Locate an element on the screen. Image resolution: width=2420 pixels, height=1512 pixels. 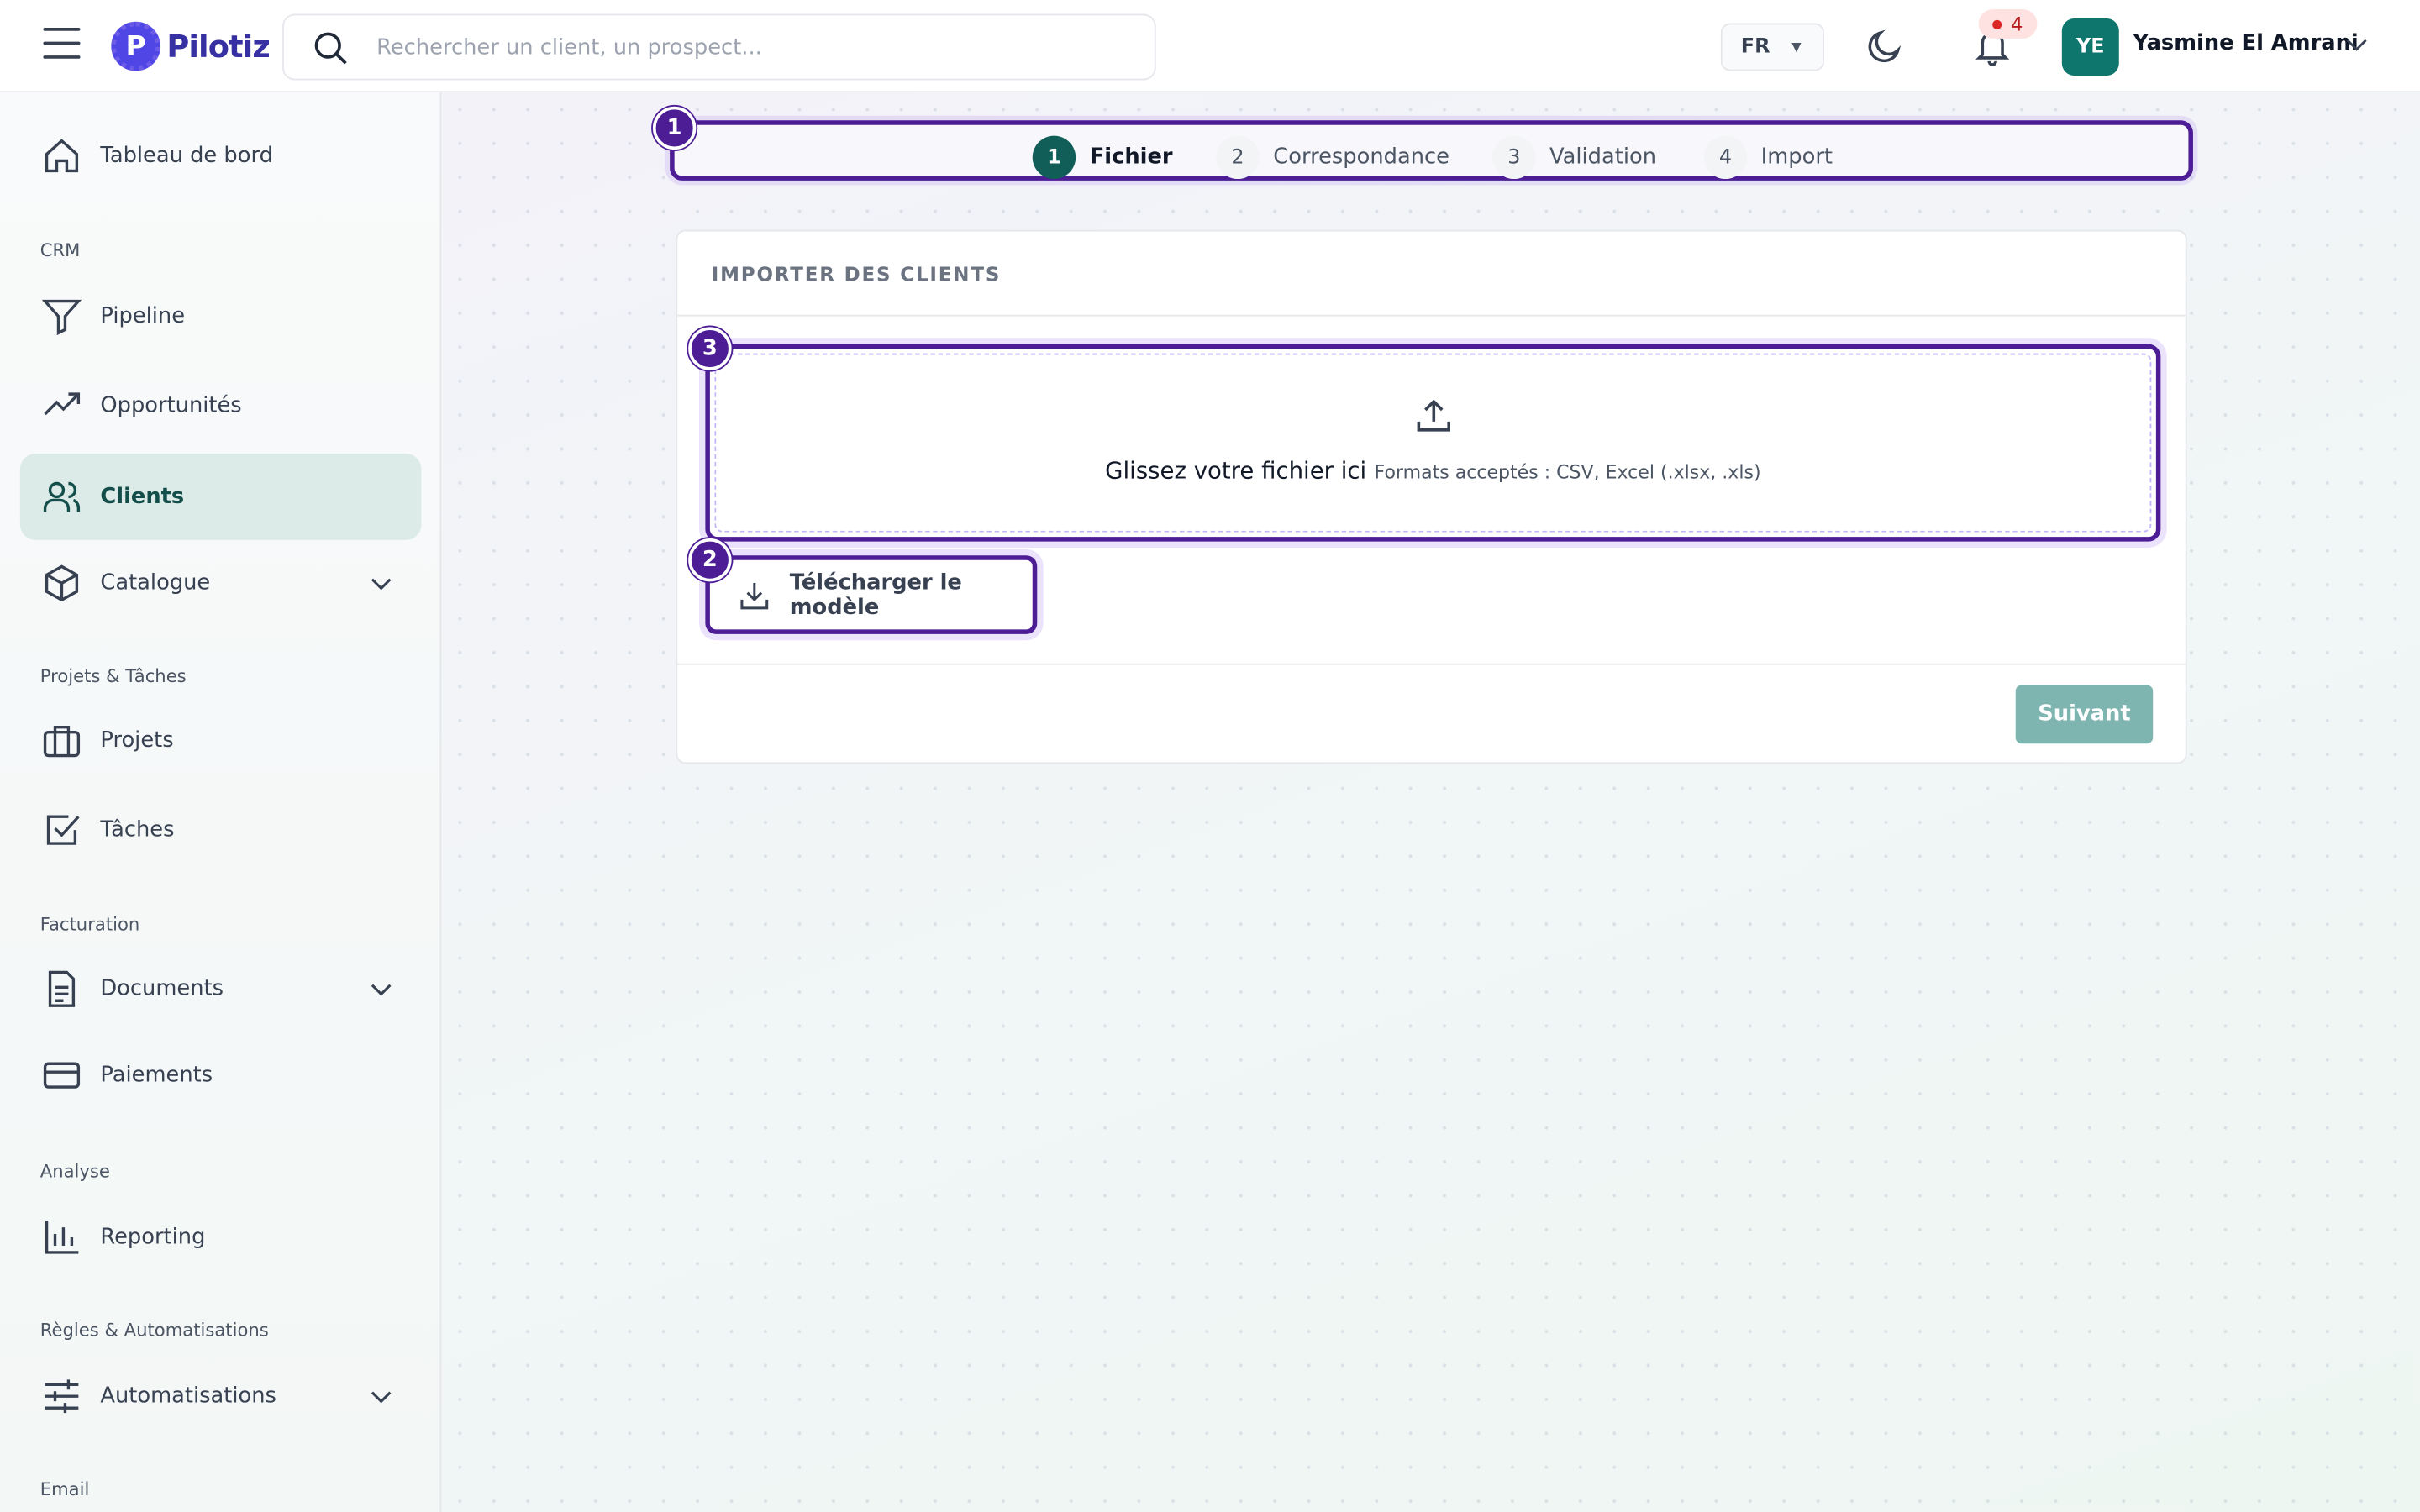
step-import: 4 Import is located at coordinates (1768, 157).